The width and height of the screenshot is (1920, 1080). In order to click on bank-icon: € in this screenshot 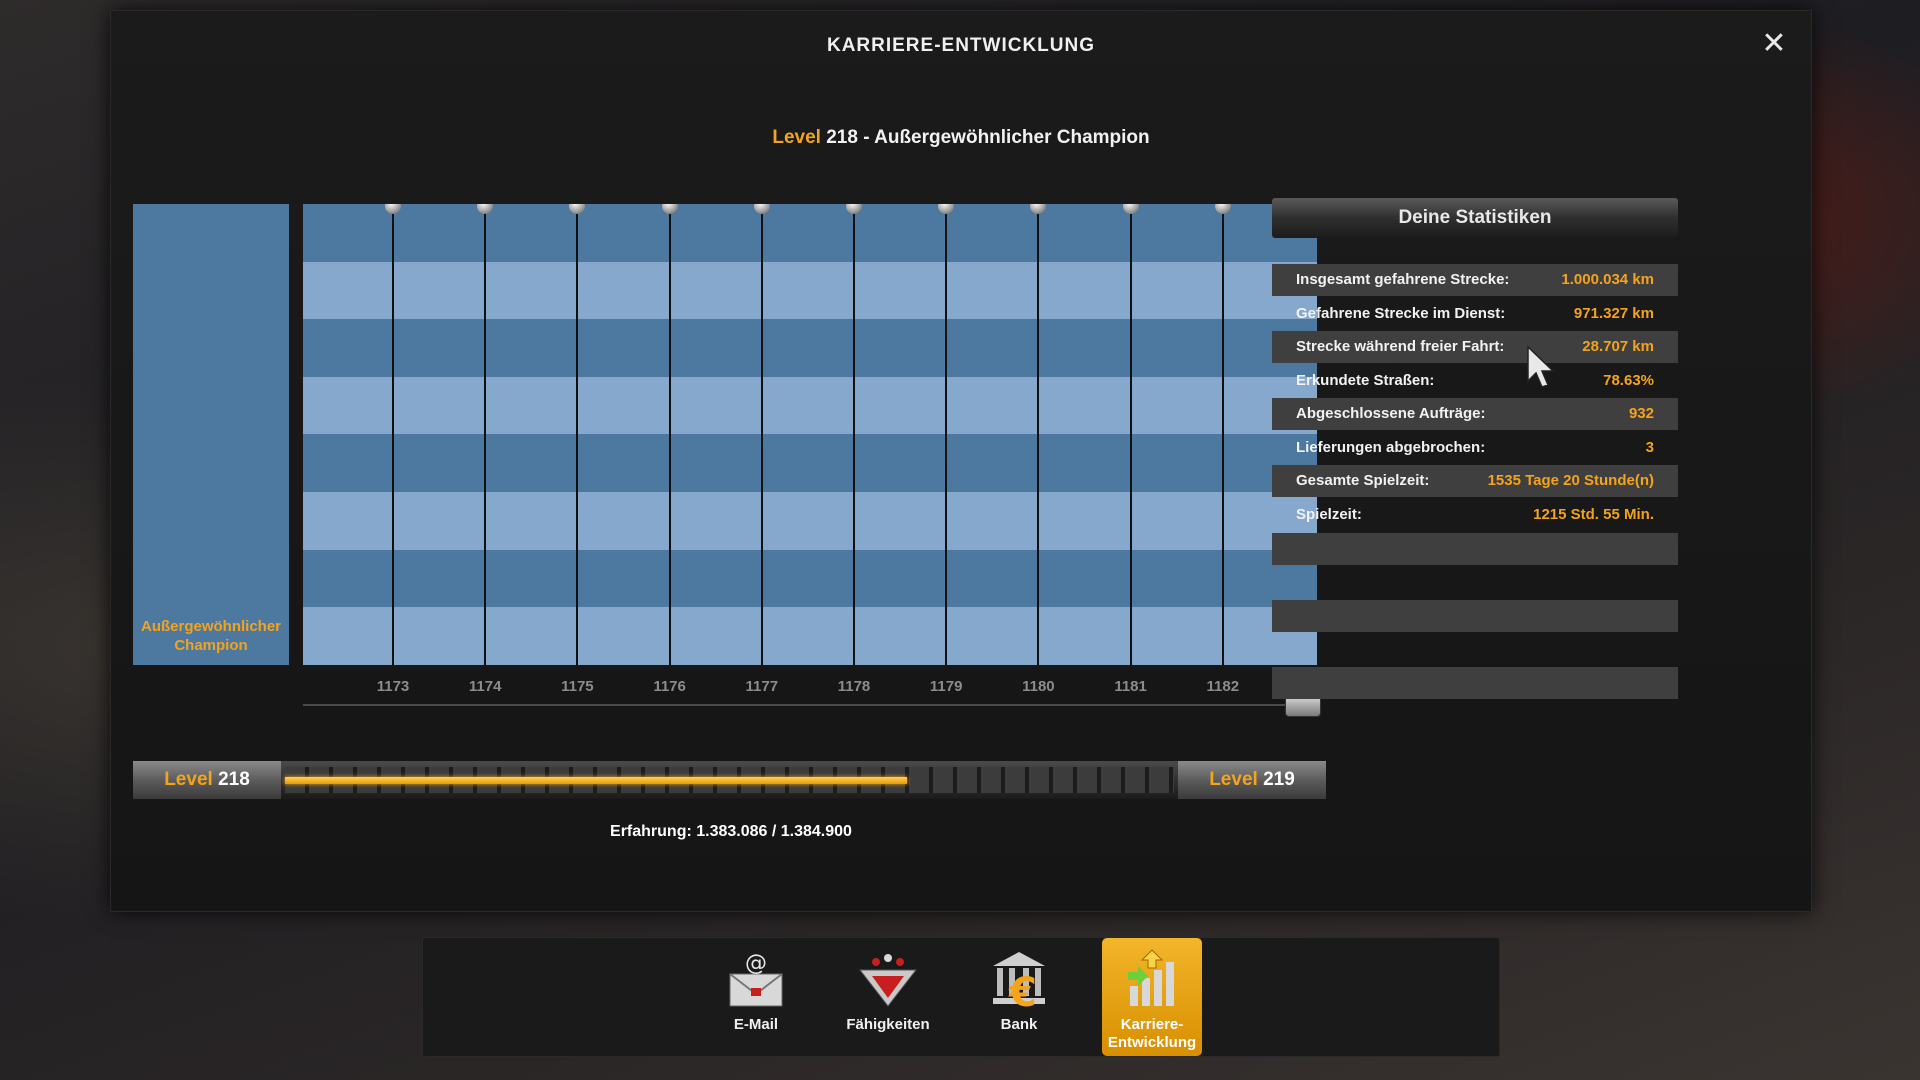, I will do `click(1019, 982)`.